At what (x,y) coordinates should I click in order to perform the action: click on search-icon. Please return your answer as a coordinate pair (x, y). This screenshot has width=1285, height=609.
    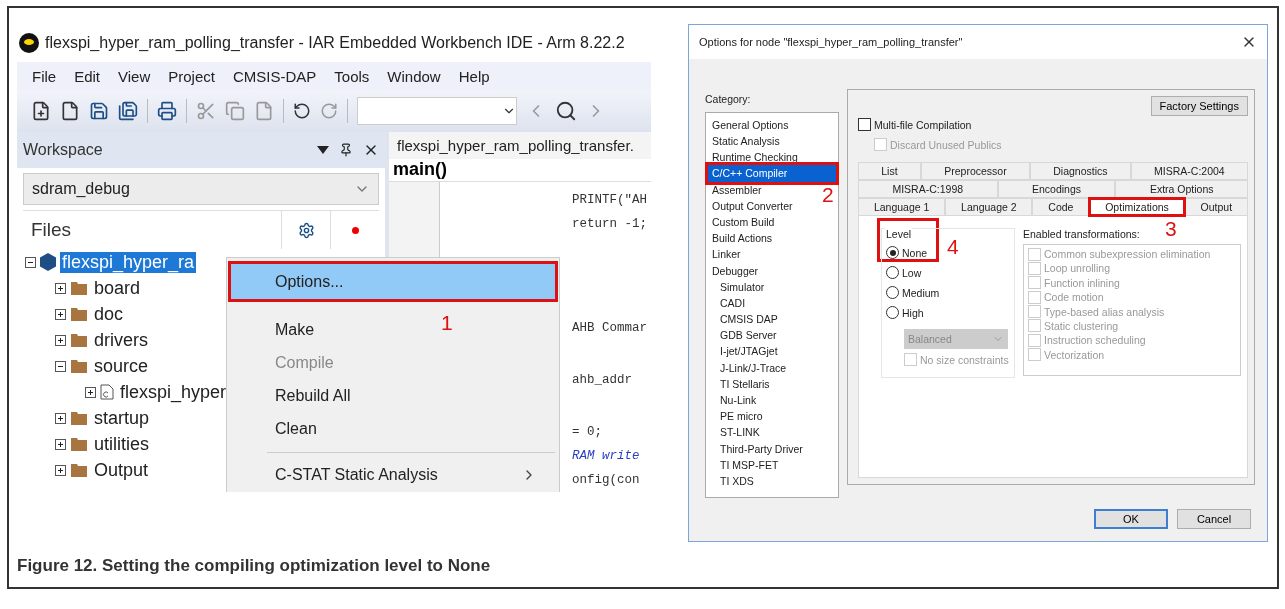
    Looking at the image, I should click on (566, 111).